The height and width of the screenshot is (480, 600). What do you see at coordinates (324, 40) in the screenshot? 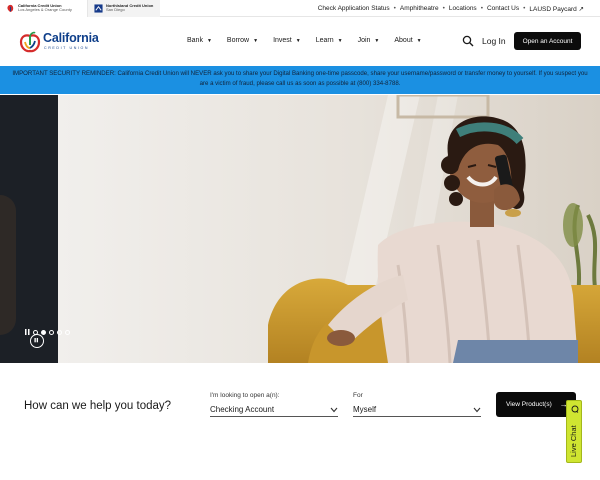
I see `nav-label: Learn` at bounding box center [324, 40].